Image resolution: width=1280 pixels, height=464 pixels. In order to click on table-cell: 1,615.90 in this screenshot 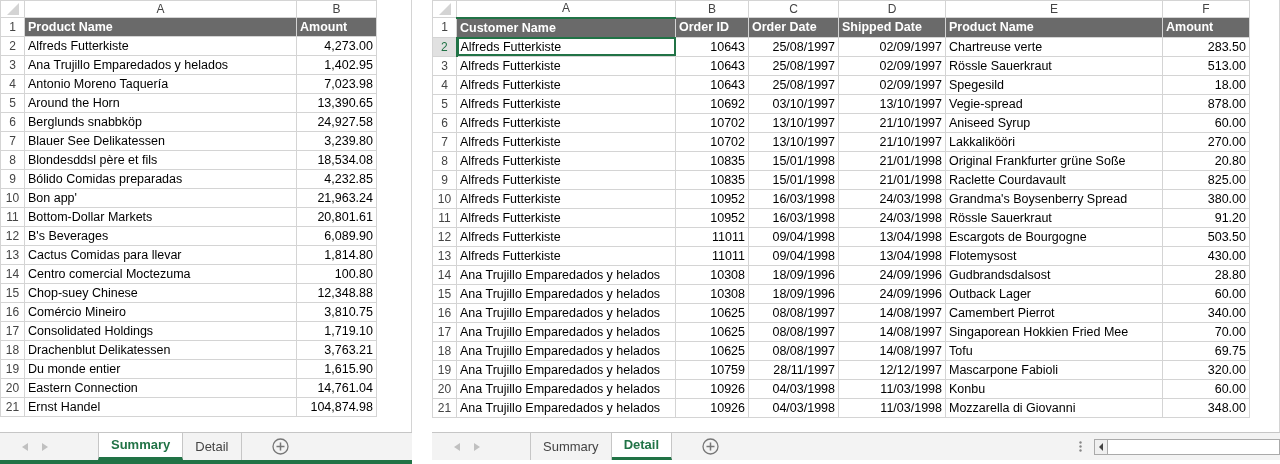, I will do `click(336, 369)`.